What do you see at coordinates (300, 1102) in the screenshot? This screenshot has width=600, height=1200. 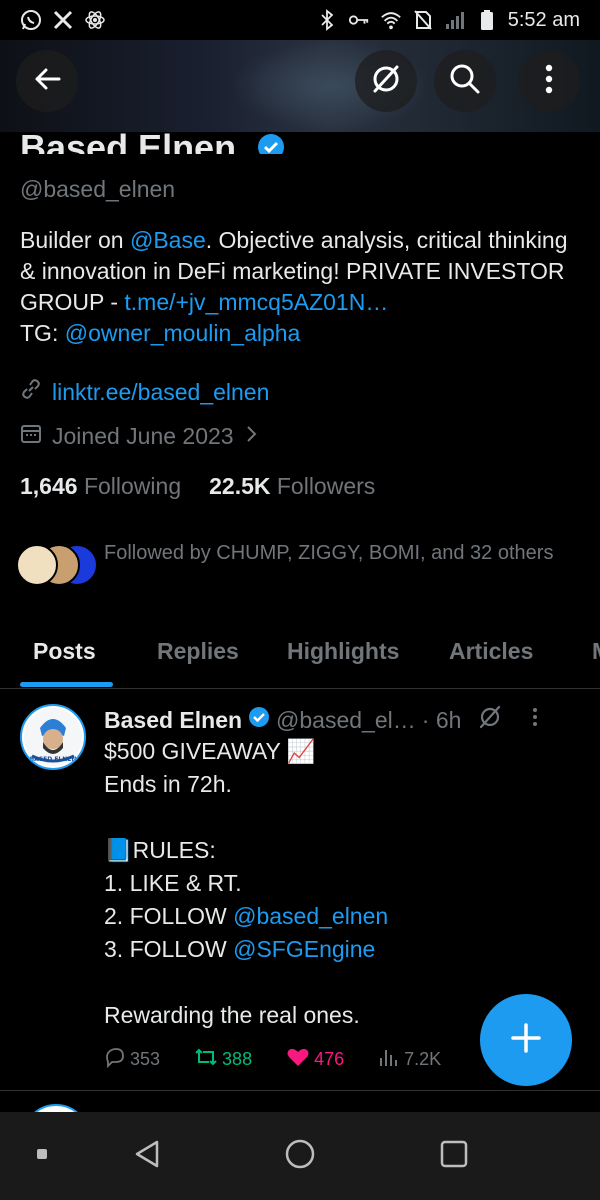 I see `next-post-peek` at bounding box center [300, 1102].